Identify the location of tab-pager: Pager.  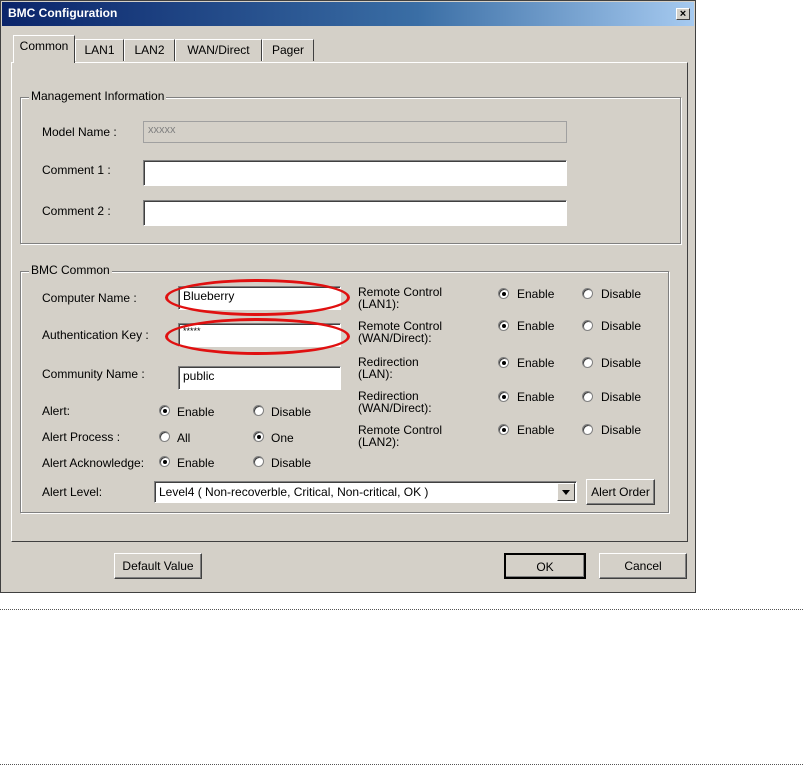
(288, 50).